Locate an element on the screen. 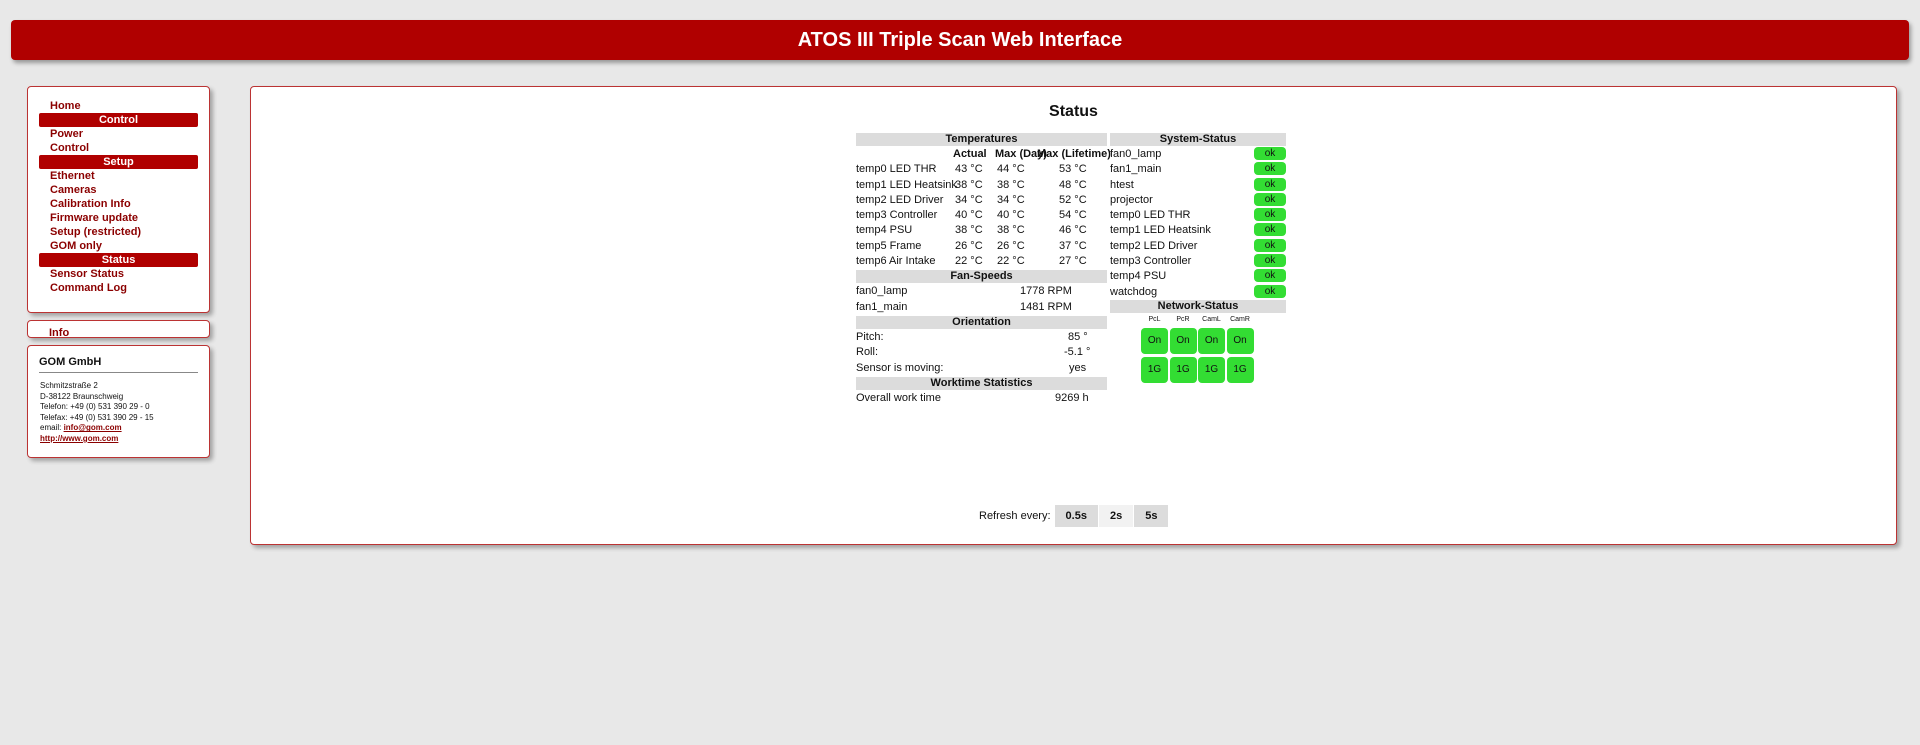  refresh-2s-button: 2s is located at coordinates (1116, 516).